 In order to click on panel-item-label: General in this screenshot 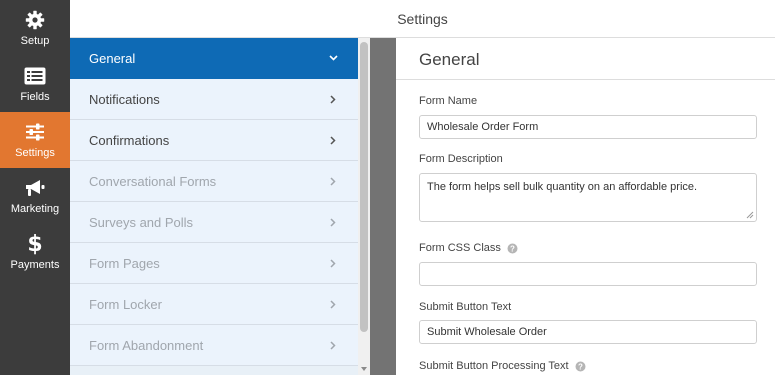, I will do `click(112, 58)`.